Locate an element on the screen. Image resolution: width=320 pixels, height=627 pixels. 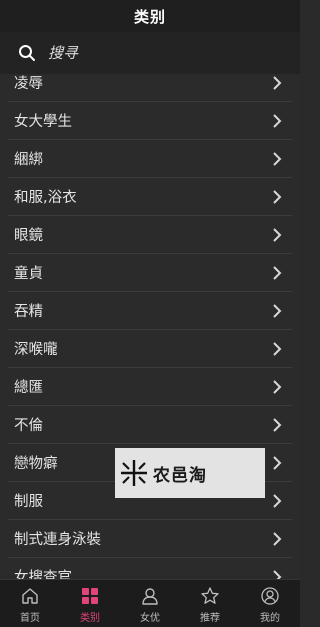
category-label: 和服,浴衣 is located at coordinates (45, 198).